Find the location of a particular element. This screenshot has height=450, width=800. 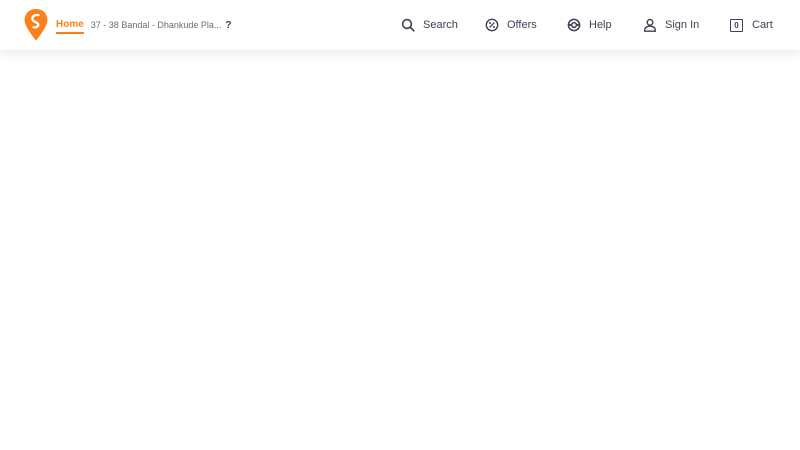

location-label: Home is located at coordinates (70, 26).